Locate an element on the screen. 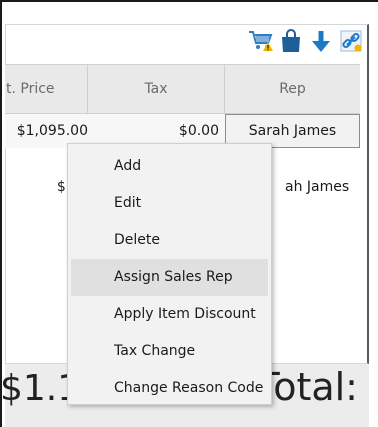  download-arrow-icon is located at coordinates (321, 41).